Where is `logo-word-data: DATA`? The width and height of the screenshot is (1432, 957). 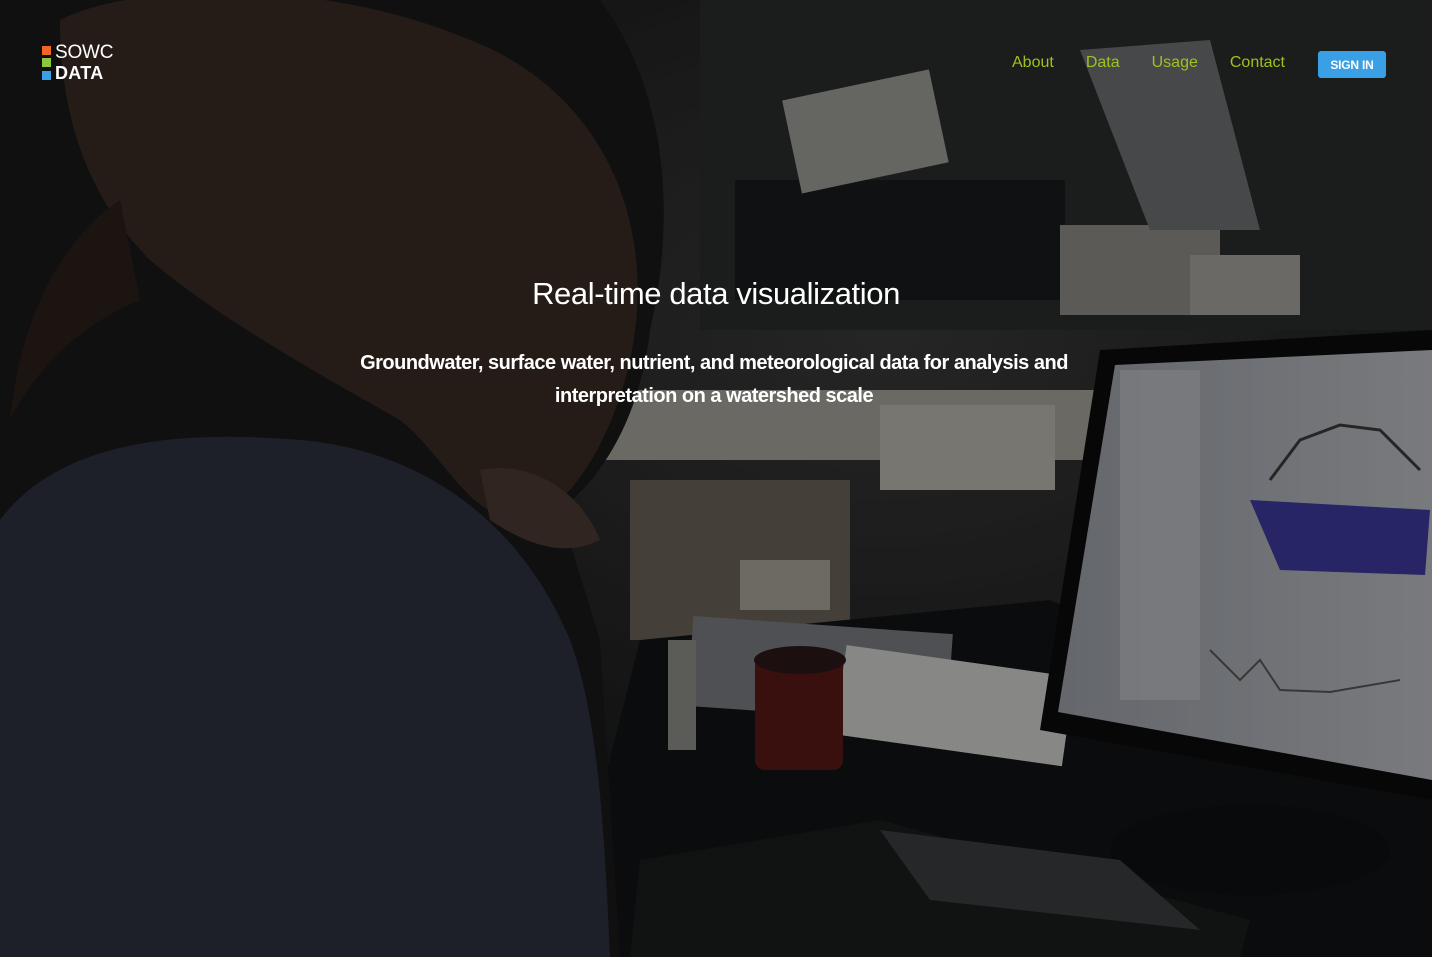
logo-word-data: DATA is located at coordinates (79, 73).